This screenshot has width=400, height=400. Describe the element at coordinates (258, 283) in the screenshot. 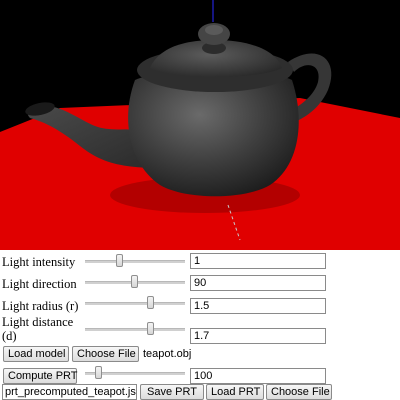

I see `light-direction-input` at that location.